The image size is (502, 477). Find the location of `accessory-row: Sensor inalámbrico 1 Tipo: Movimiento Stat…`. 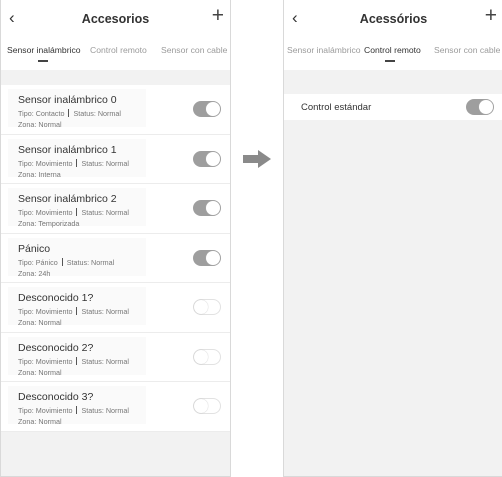

accessory-row: Sensor inalámbrico 1 Tipo: Movimiento Stat… is located at coordinates (115, 159).